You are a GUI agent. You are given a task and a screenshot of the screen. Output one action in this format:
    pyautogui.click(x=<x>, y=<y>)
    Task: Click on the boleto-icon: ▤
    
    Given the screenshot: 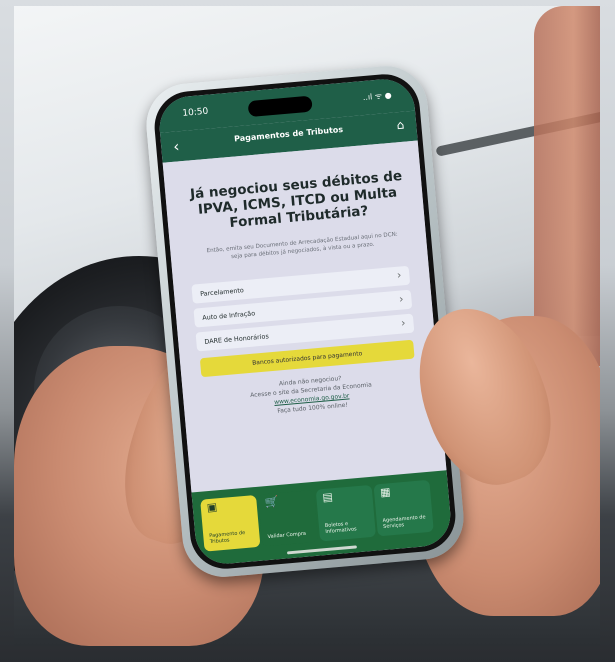 What is the action you would take?
    pyautogui.click(x=327, y=497)
    